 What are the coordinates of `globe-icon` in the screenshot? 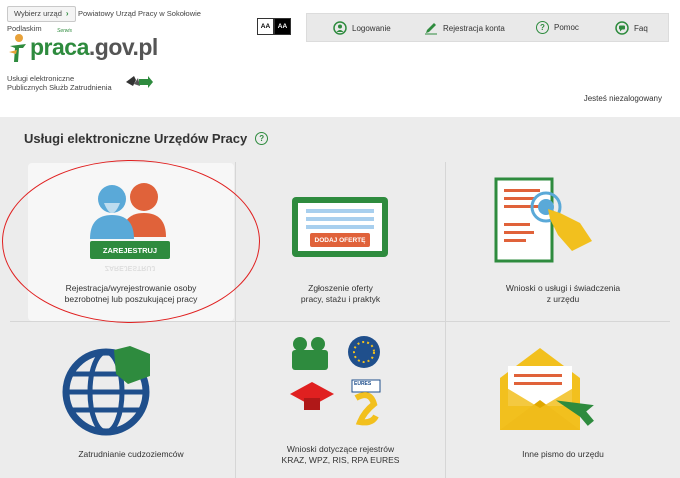 It's located at (106, 391).